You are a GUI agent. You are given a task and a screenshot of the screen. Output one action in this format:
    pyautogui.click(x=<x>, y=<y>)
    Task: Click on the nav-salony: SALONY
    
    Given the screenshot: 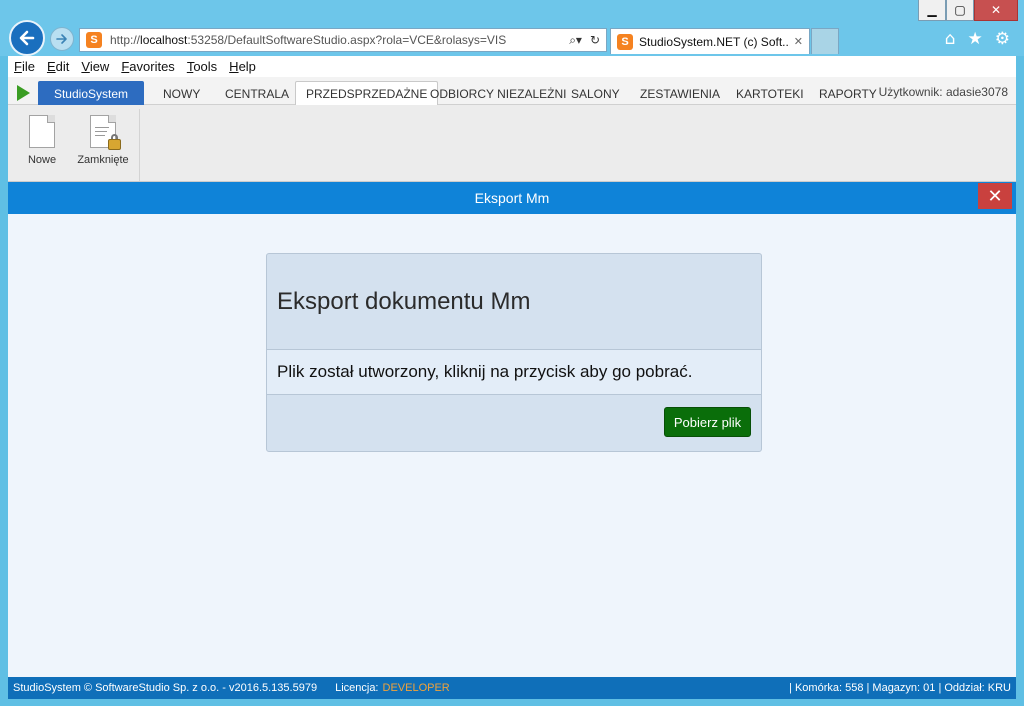 What is the action you would take?
    pyautogui.click(x=595, y=93)
    